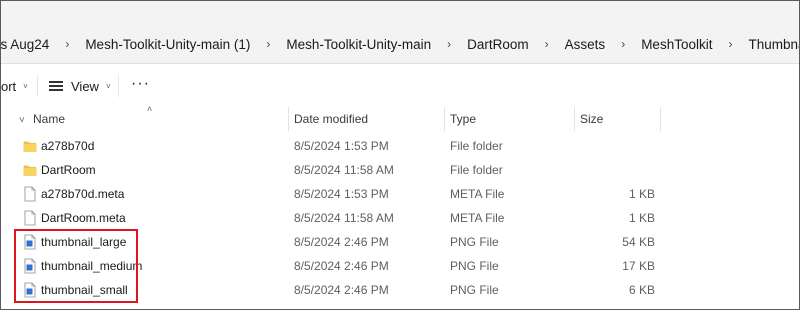  What do you see at coordinates (25, 44) in the screenshot?
I see `breadcrumb-item-downloads: ds Aug24` at bounding box center [25, 44].